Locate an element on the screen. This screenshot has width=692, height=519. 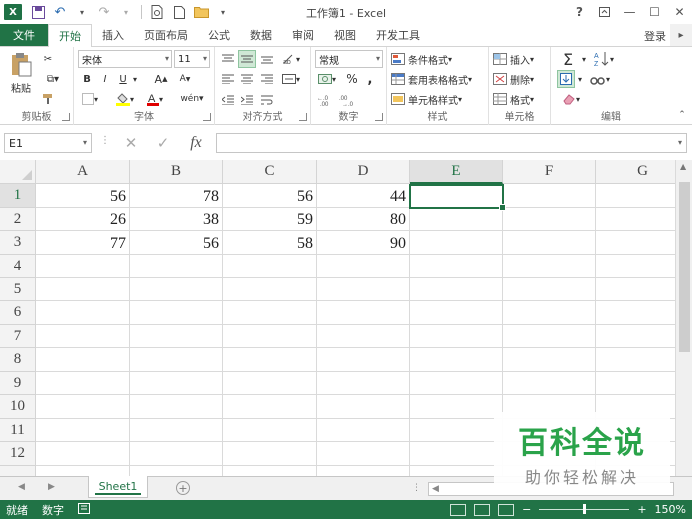
maximize-button: ☐ is located at coordinates (654, 12).